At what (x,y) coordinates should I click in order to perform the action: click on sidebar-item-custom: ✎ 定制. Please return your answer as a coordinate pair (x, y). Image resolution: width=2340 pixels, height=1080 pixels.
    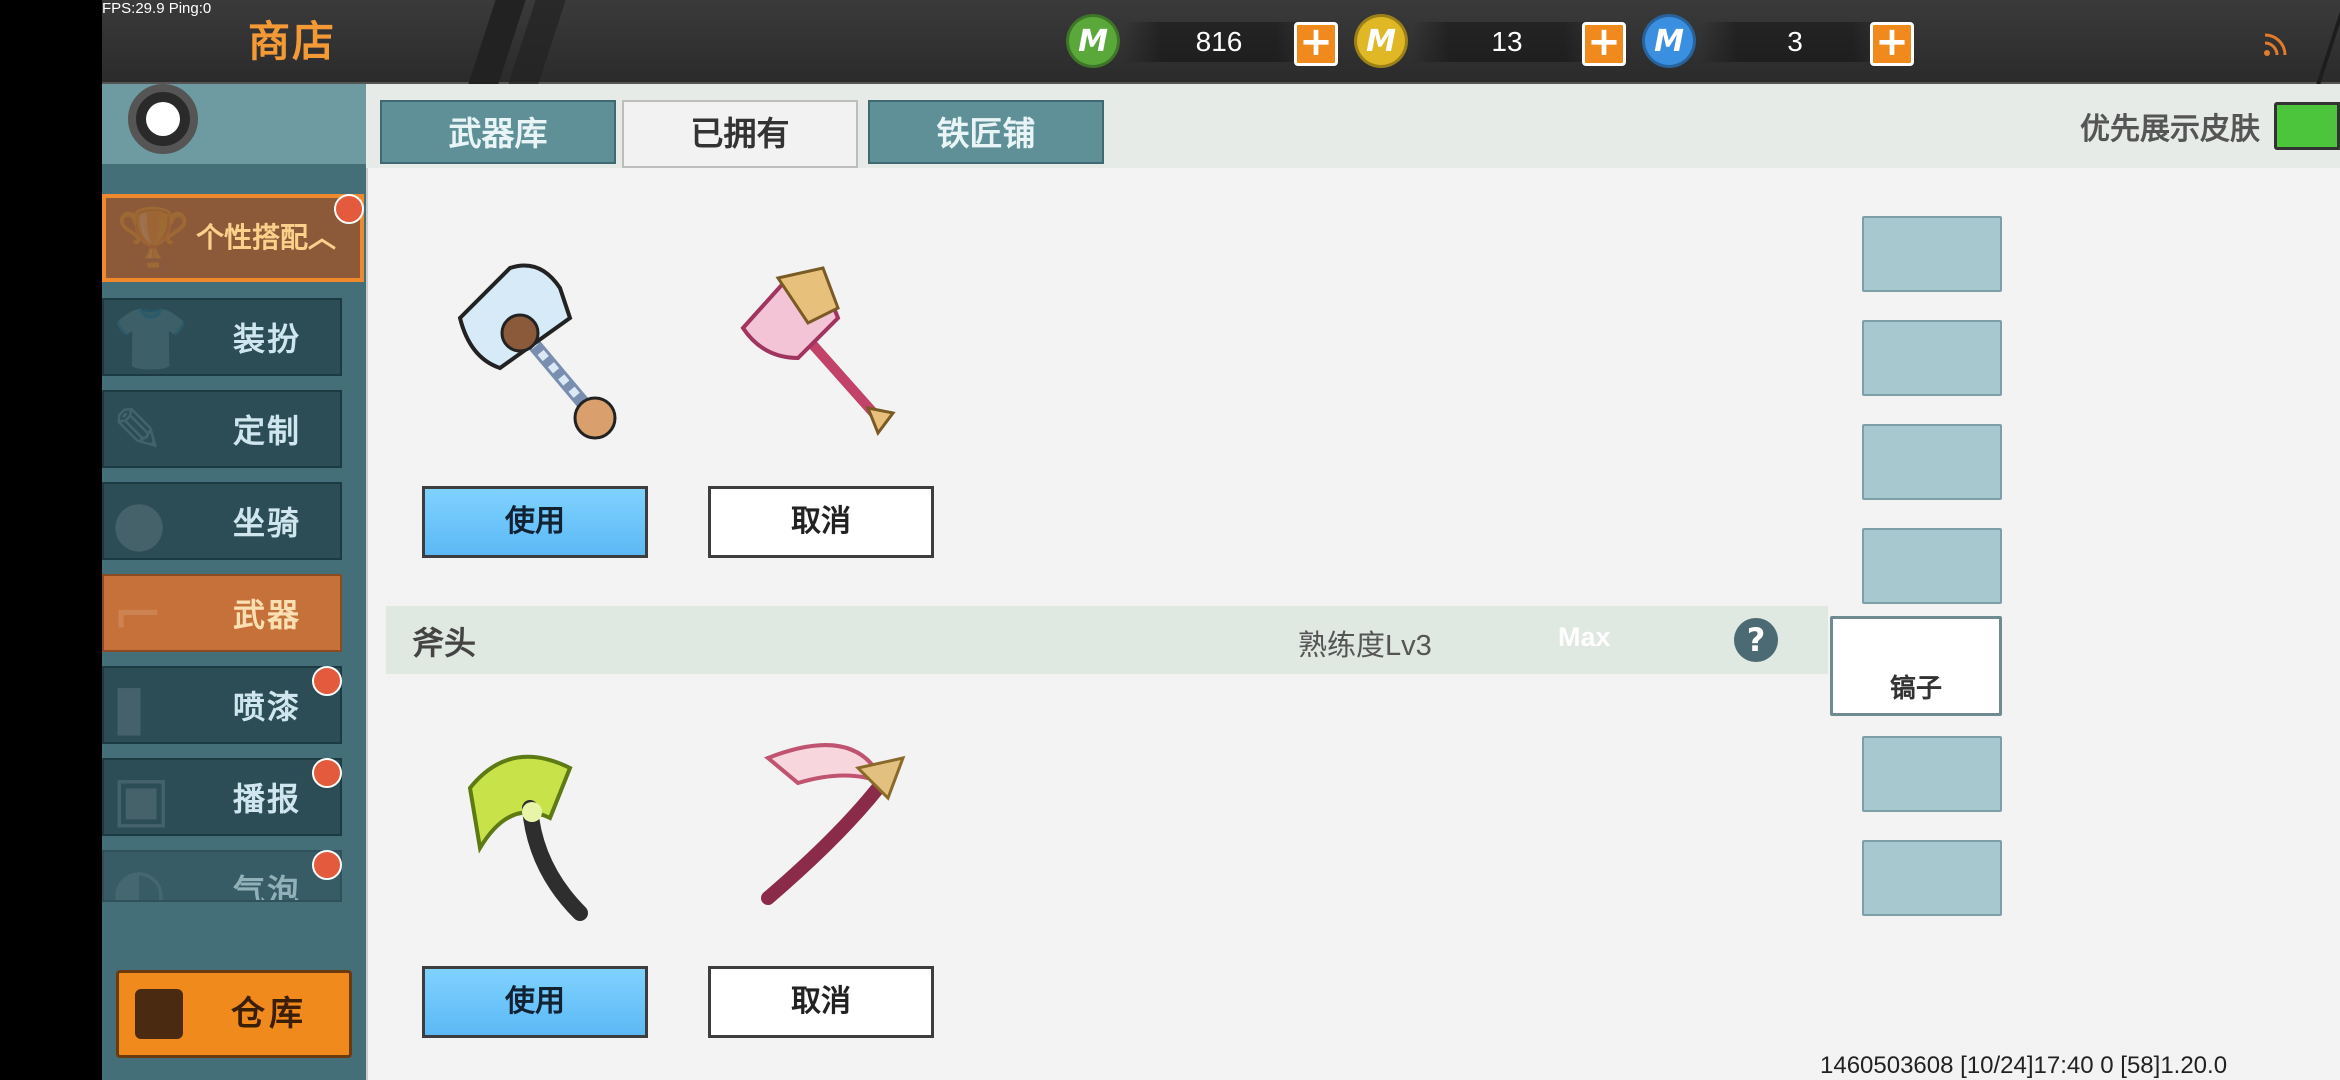
    Looking at the image, I should click on (222, 429).